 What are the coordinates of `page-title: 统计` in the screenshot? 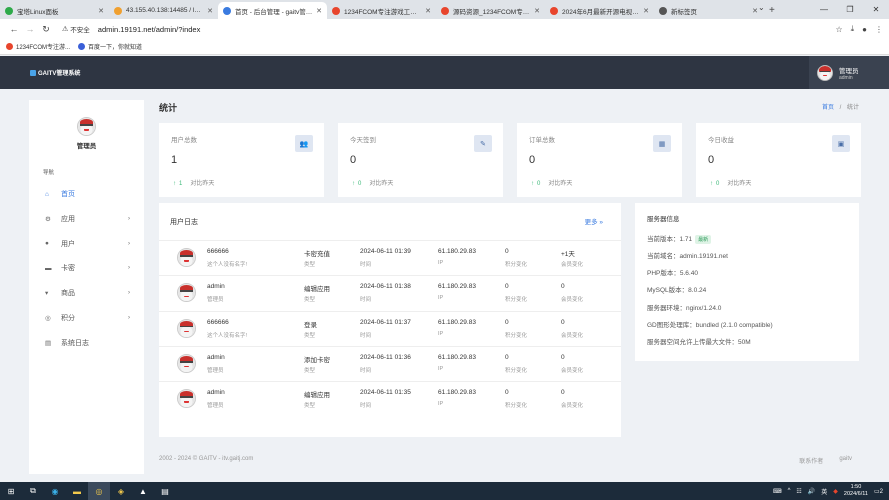 It's located at (168, 108).